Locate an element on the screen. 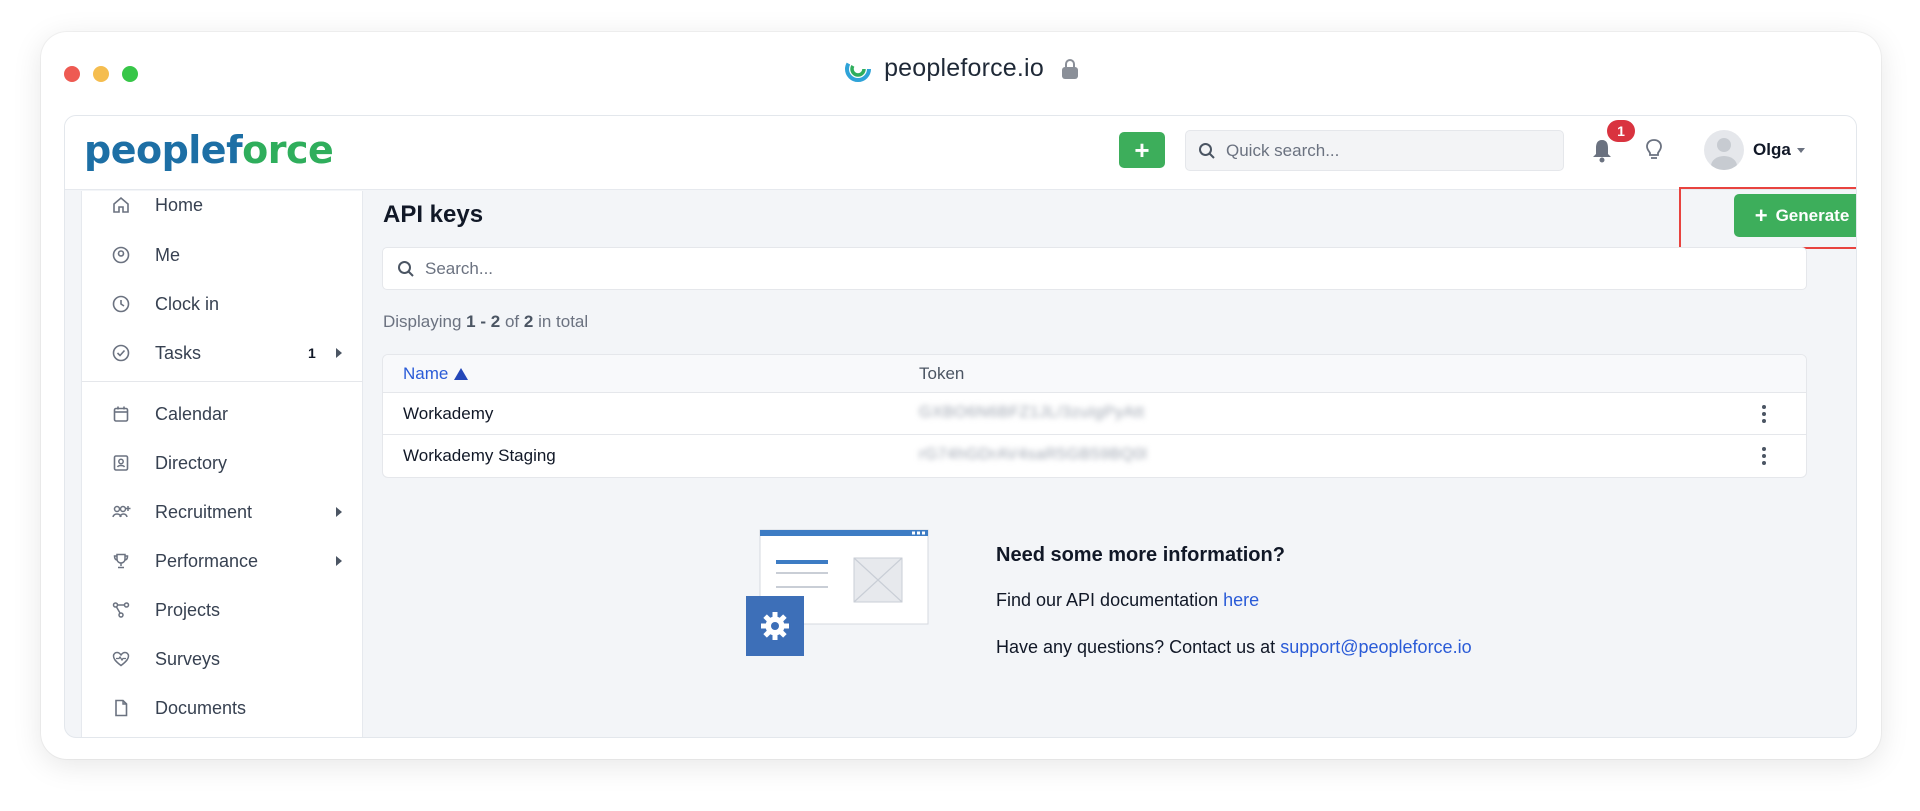 The image size is (1920, 811). tasks-count-badge: 1 is located at coordinates (312, 353).